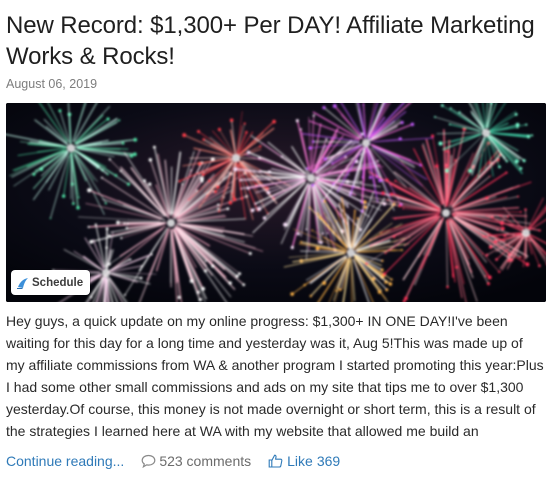 This screenshot has width=555, height=493. Describe the element at coordinates (52, 84) in the screenshot. I see `post-date: August 06, 2019` at that location.